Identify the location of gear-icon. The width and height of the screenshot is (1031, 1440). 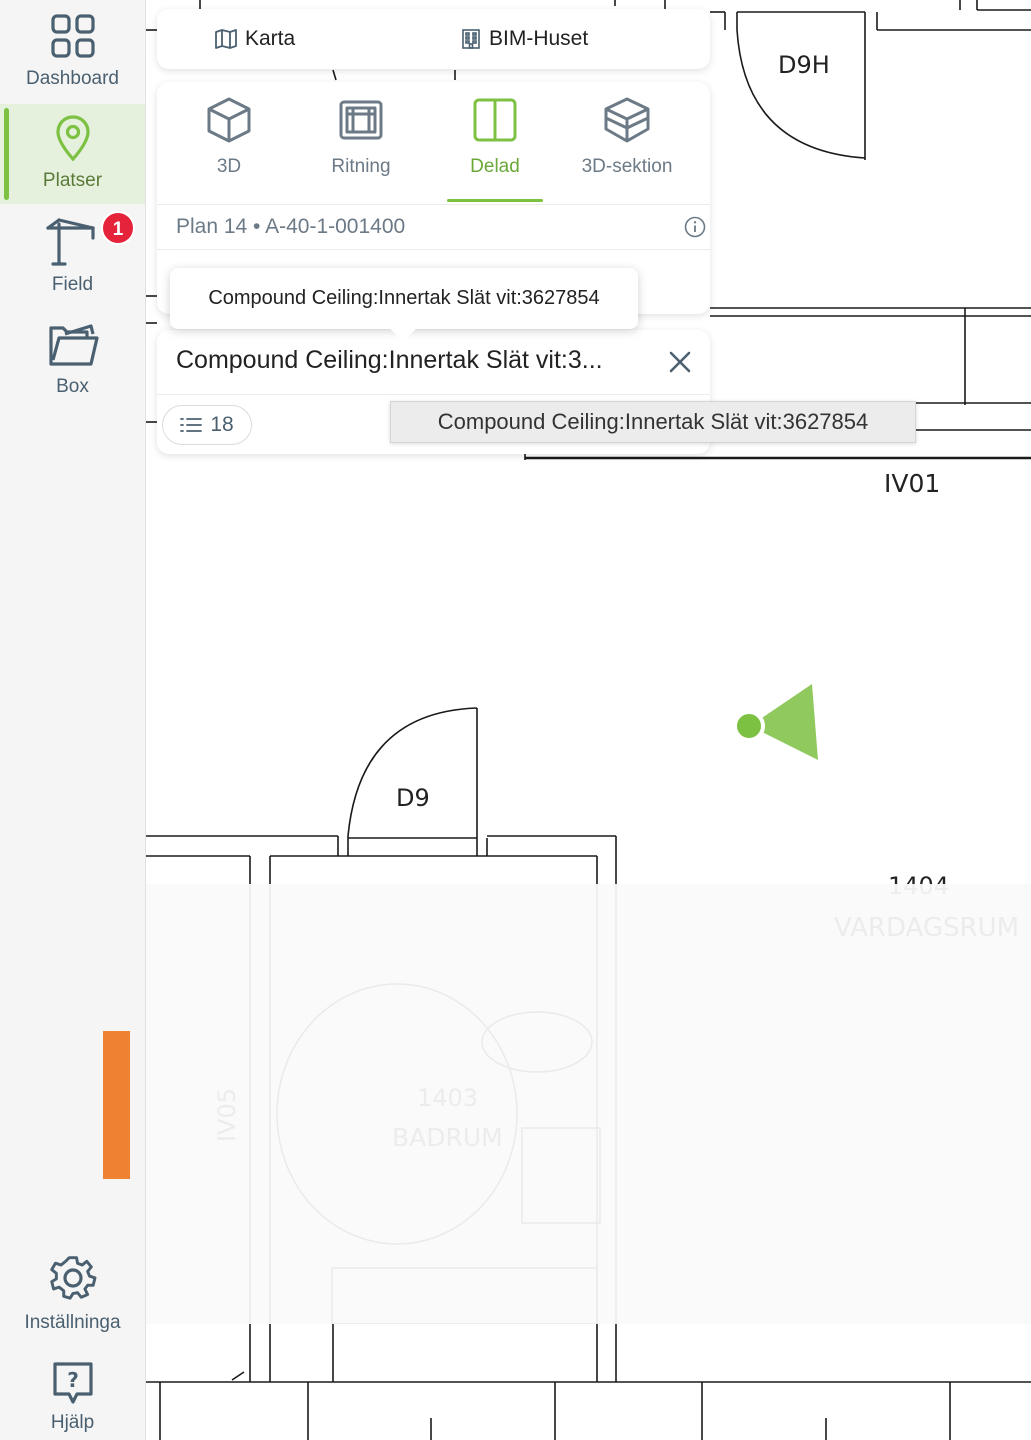
(72, 1278).